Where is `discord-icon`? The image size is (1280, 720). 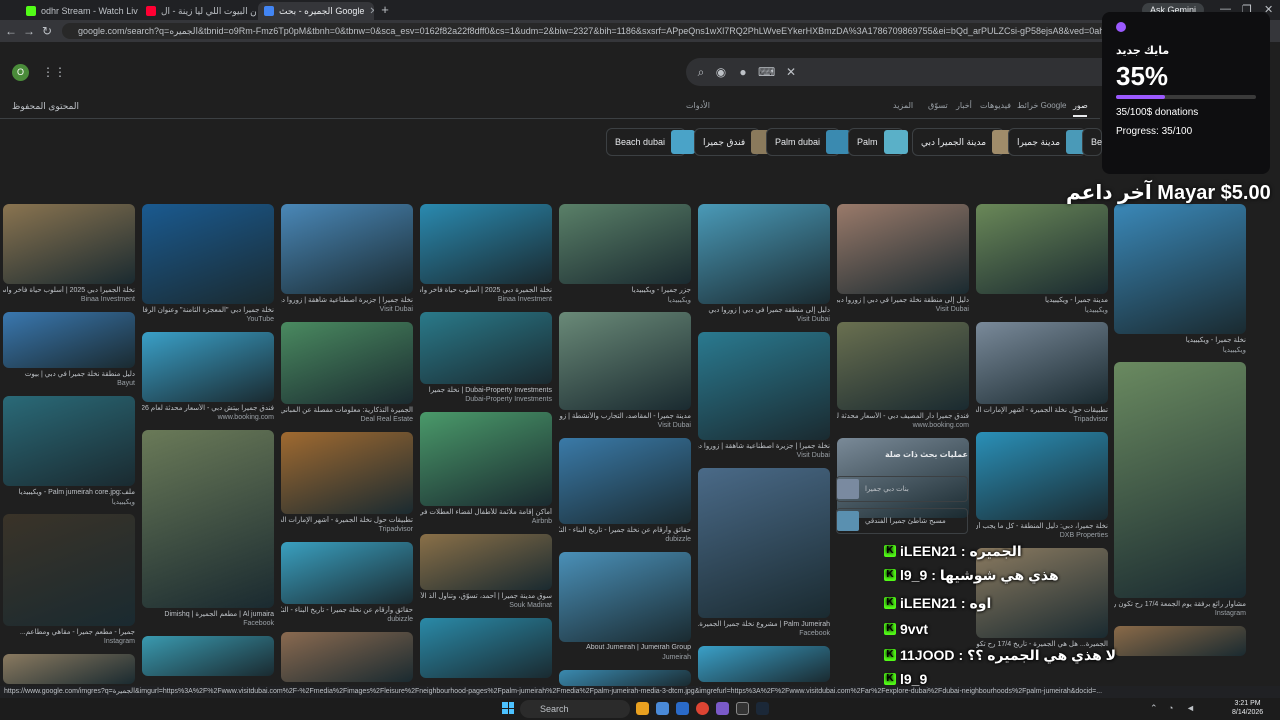
discord-icon is located at coordinates (722, 708).